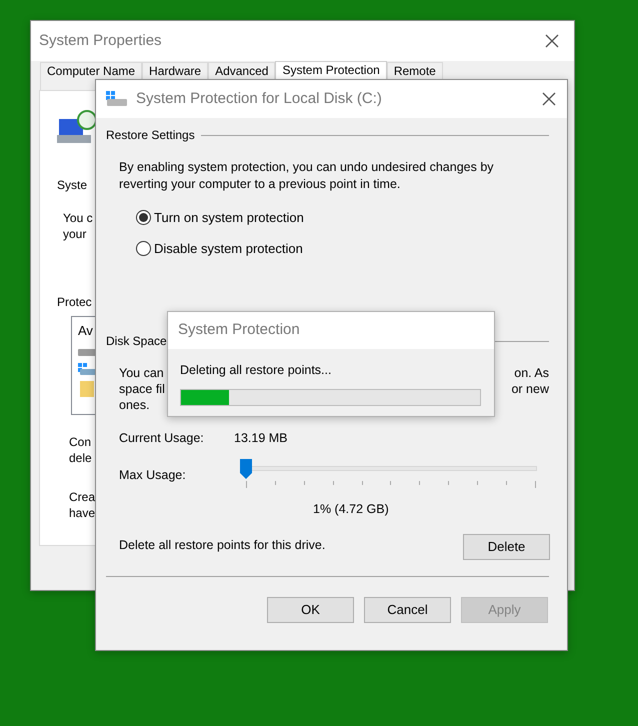 This screenshot has width=638, height=726. Describe the element at coordinates (259, 98) in the screenshot. I see `dialog-title: System Protection for Local Disk (C:)` at that location.